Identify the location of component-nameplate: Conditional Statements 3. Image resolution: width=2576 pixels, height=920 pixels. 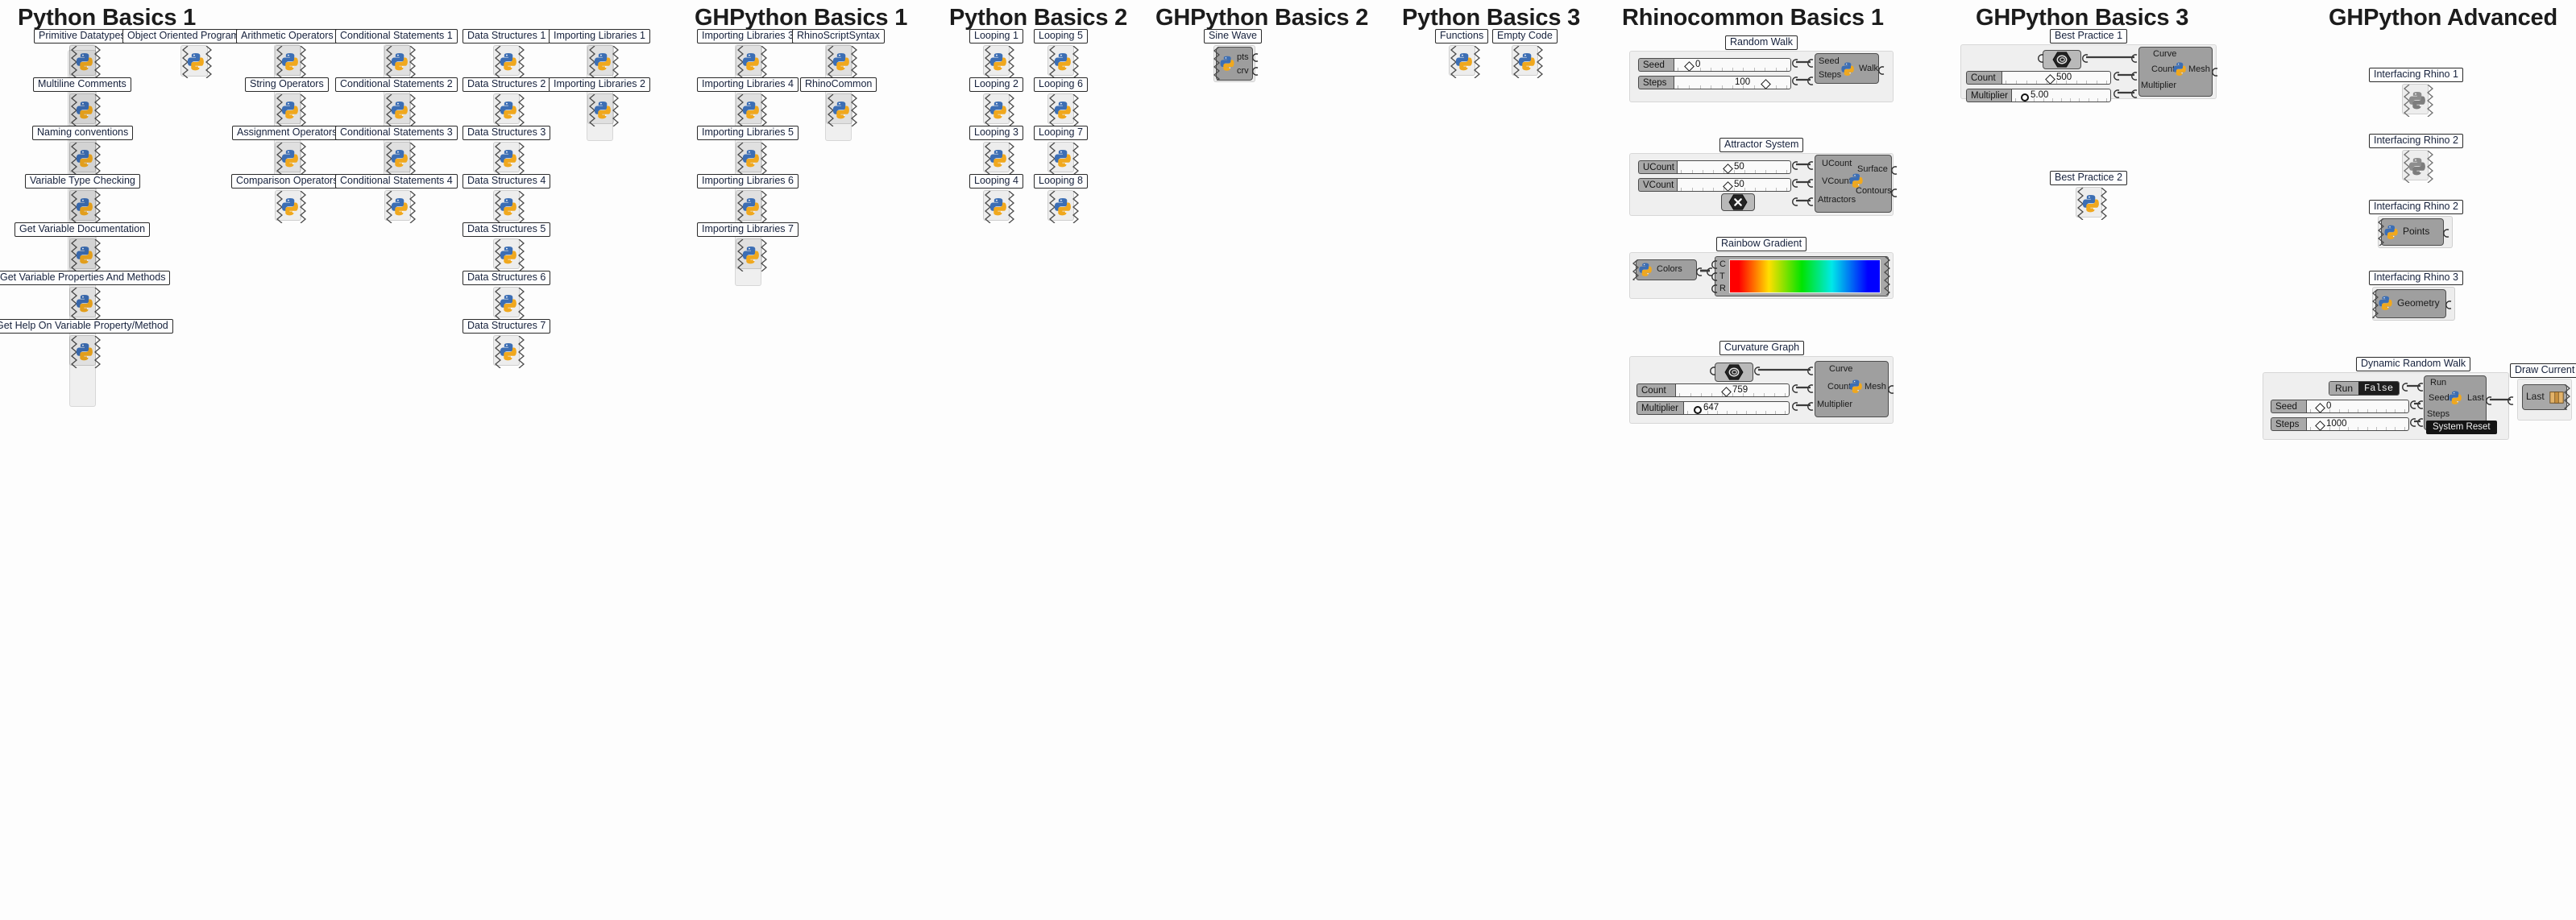
(396, 133).